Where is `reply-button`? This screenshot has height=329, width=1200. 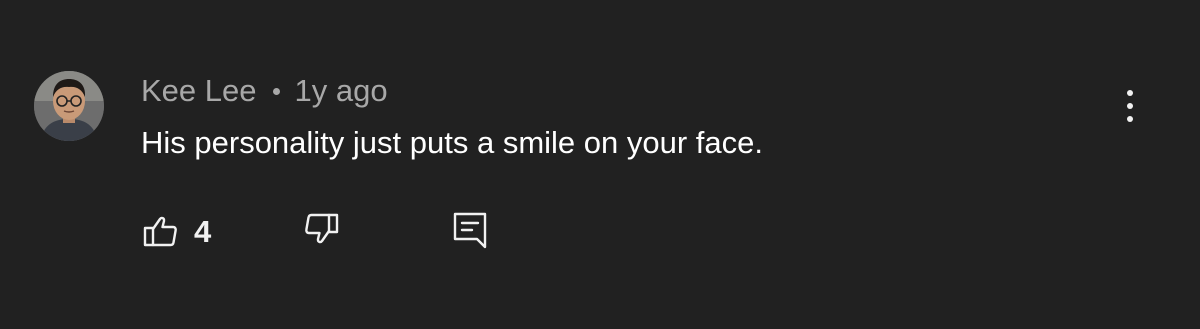 reply-button is located at coordinates (470, 232).